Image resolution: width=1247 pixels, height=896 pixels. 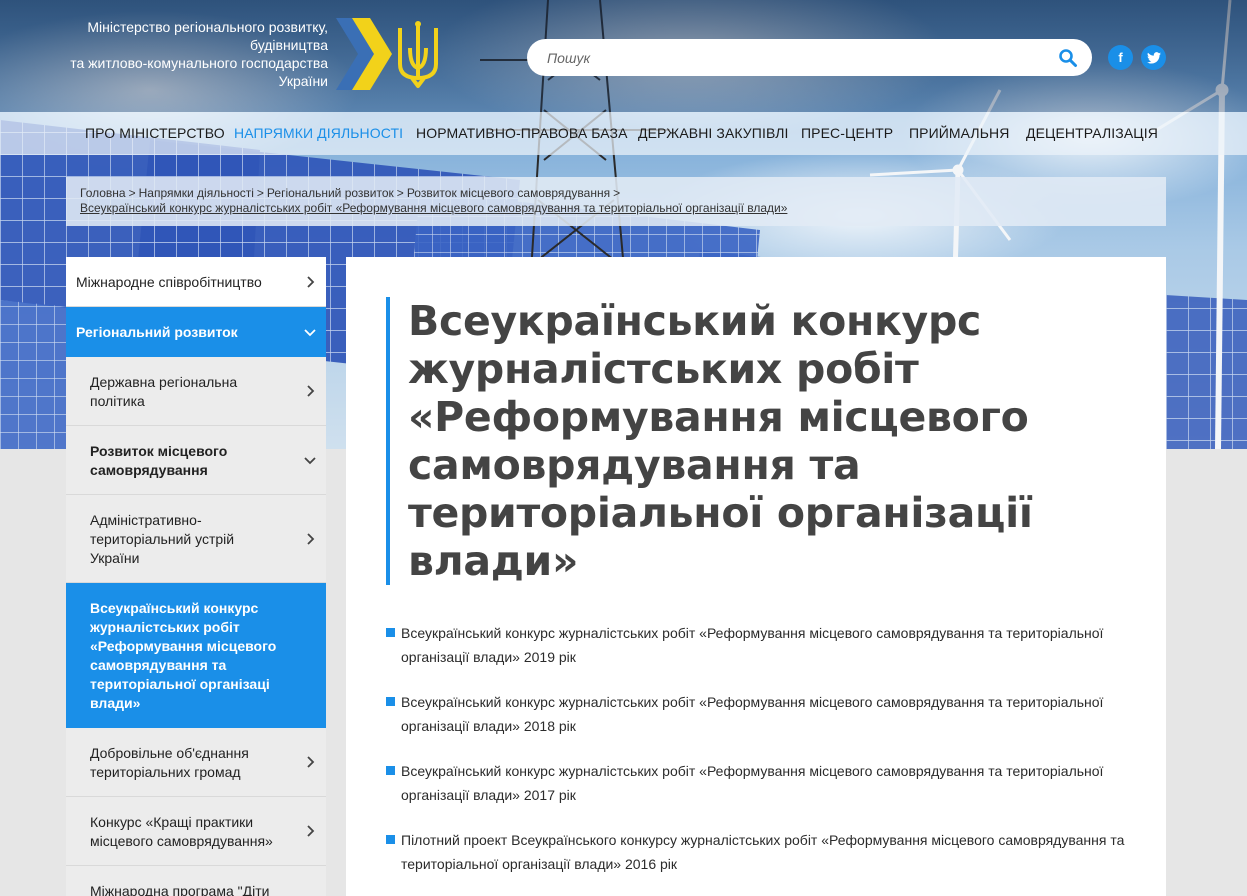 I want to click on sidebar-item-label: Розвиток місцевого самоврядування, so click(x=159, y=460).